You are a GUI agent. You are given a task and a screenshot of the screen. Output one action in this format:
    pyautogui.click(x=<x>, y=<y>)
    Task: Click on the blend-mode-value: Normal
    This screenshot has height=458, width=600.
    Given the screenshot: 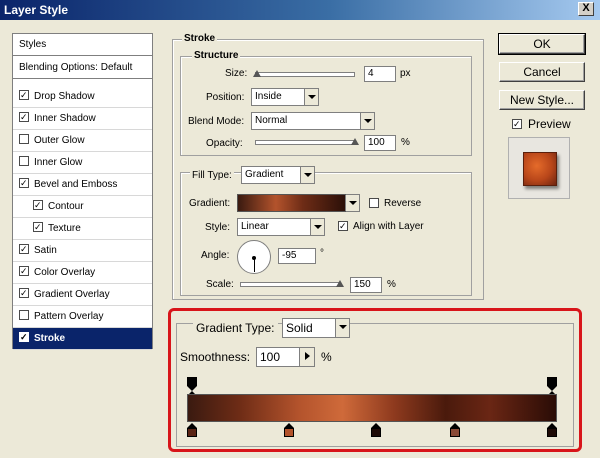 What is the action you would take?
    pyautogui.click(x=271, y=120)
    